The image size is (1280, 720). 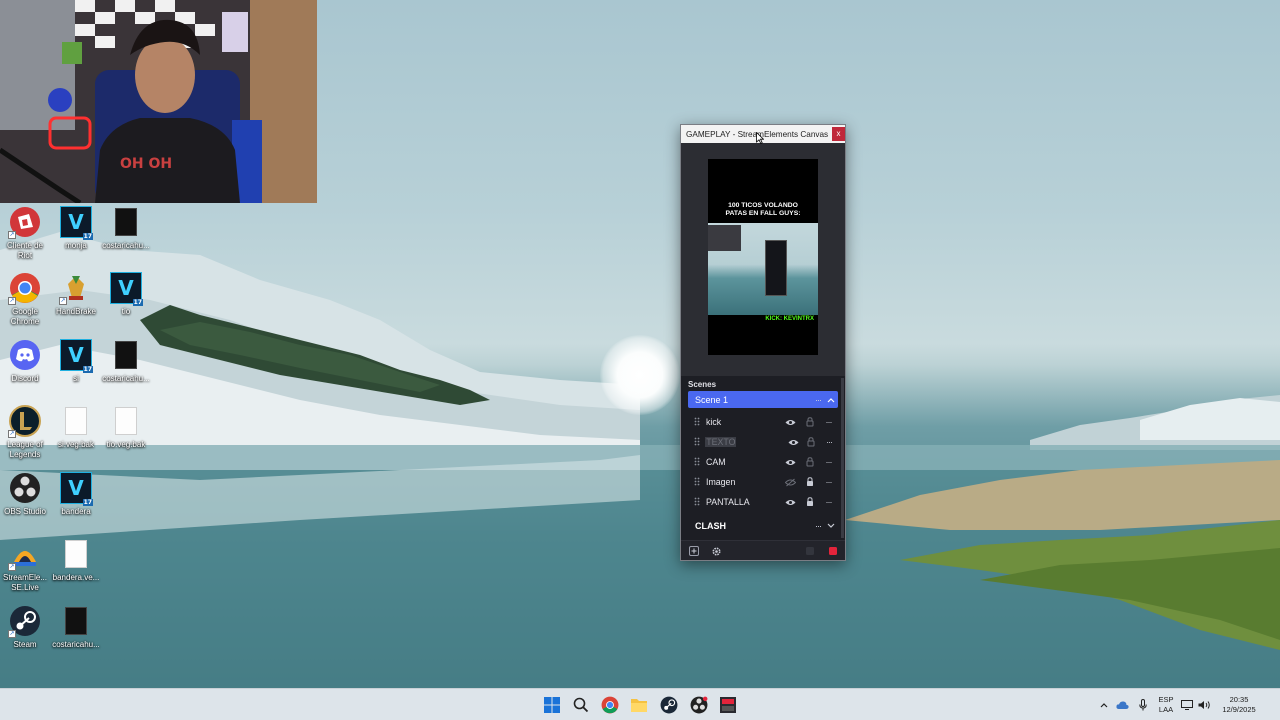 I want to click on desktop-icon-label: HandBrake, so click(x=76, y=311).